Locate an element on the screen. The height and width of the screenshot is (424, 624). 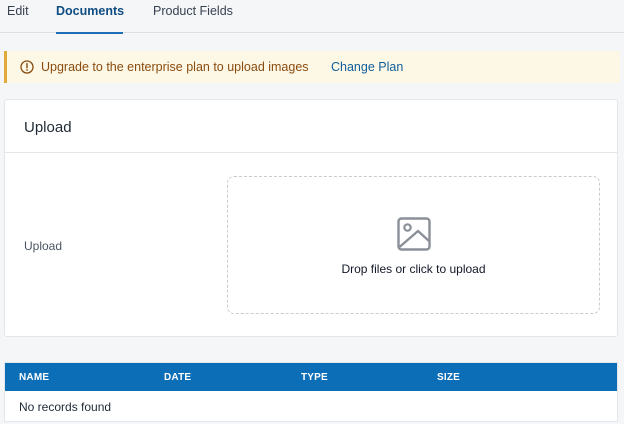
change-plan-link: Change Plan is located at coordinates (367, 67).